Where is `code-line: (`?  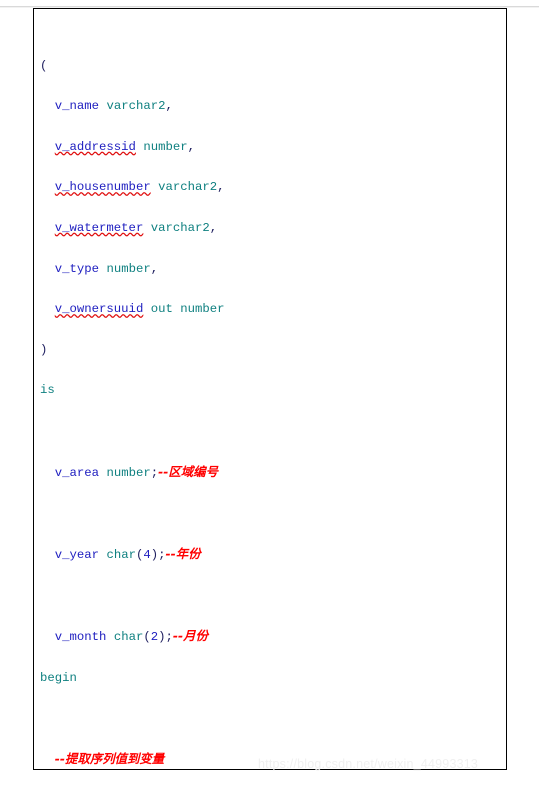
code-line: ( is located at coordinates (44, 65).